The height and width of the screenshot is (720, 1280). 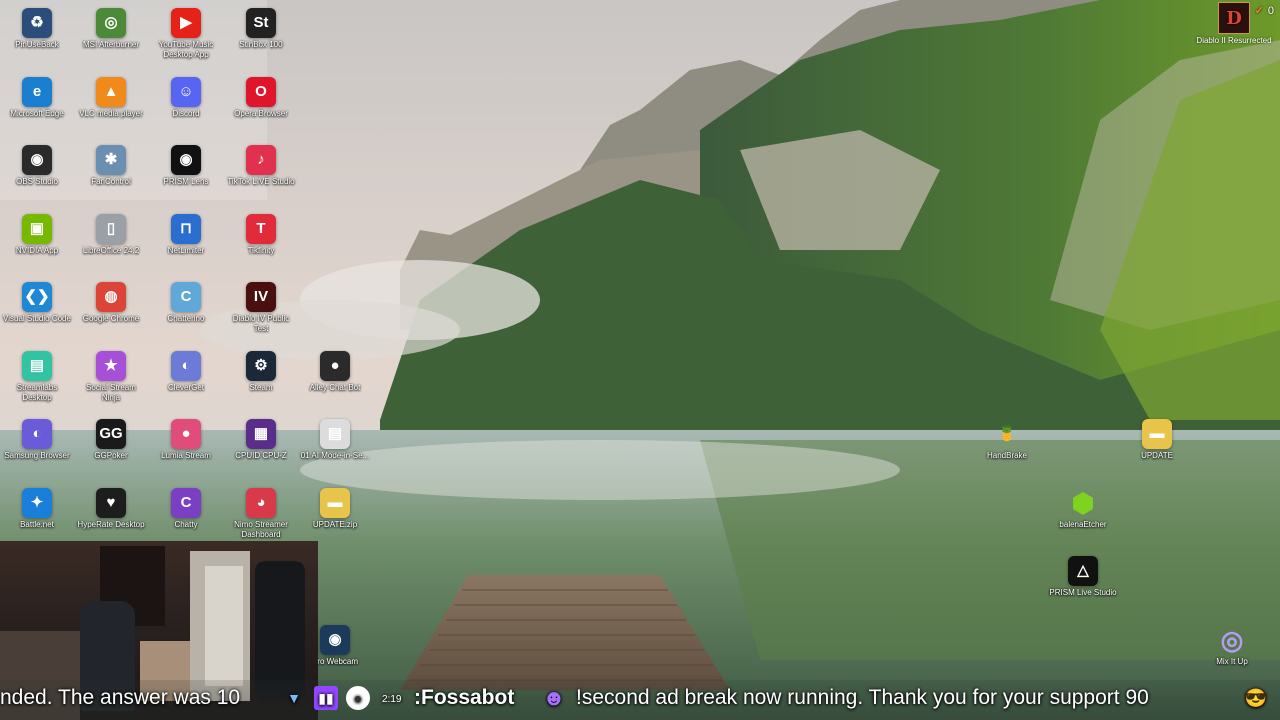 I want to click on desktop-icon-vscode: ❮❯ Visual Studio Code, so click(x=37, y=300).